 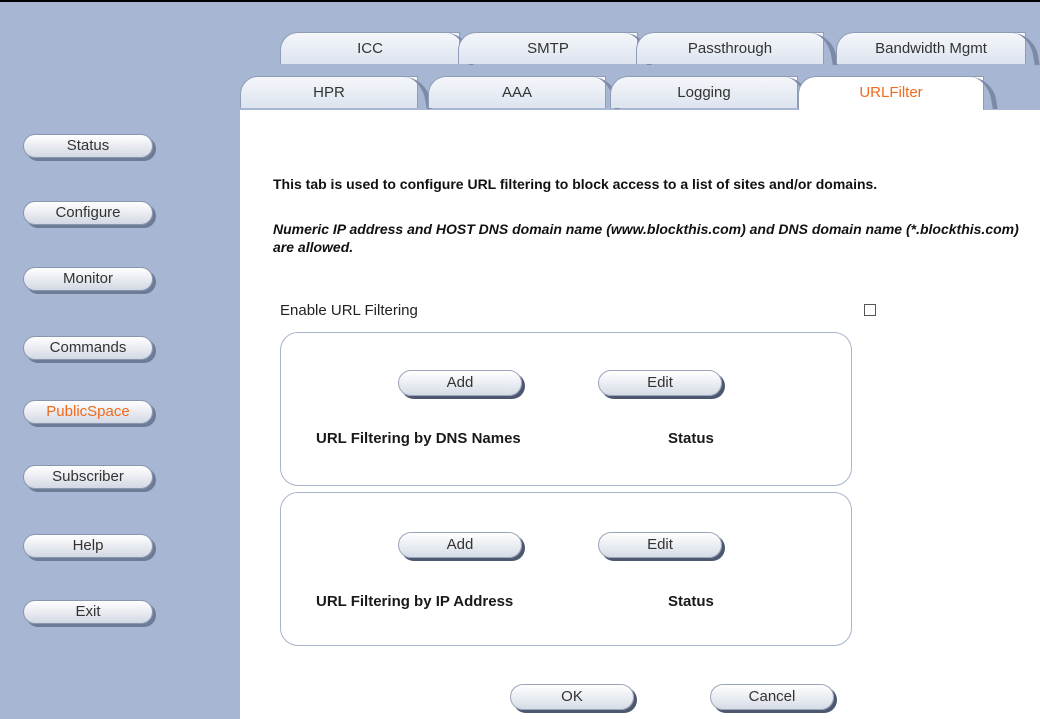 I want to click on tab-aaa: AAA, so click(x=517, y=92).